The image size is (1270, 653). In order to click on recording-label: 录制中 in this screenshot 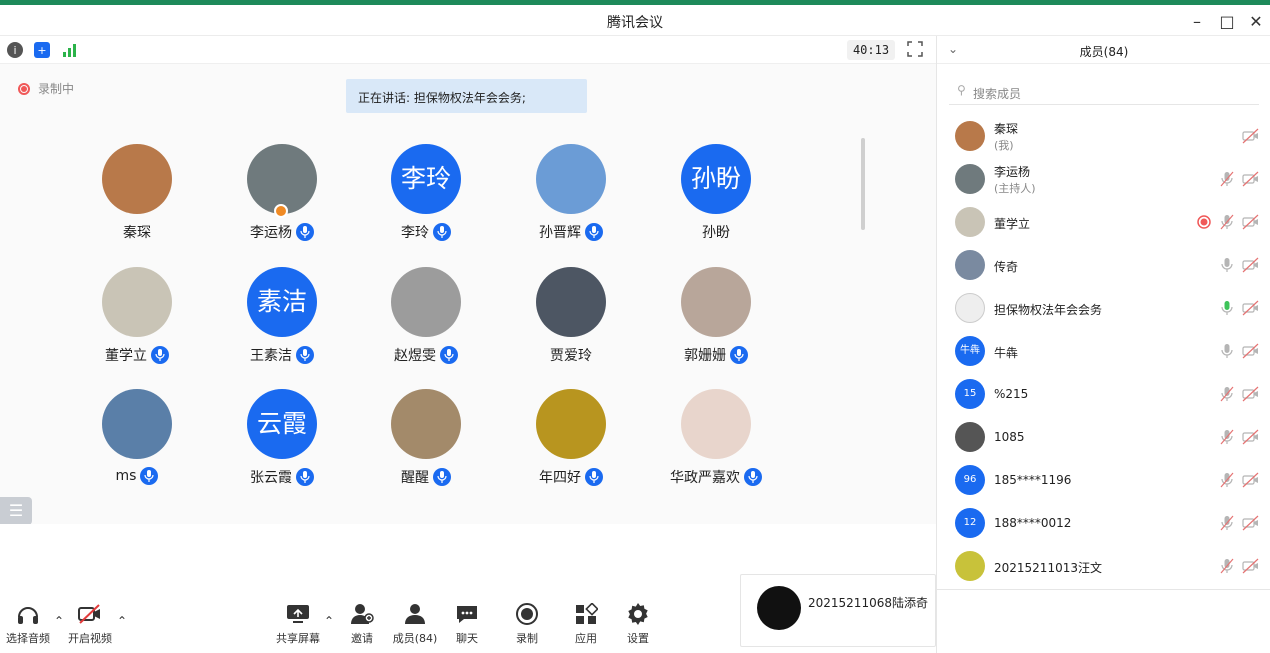, I will do `click(56, 89)`.